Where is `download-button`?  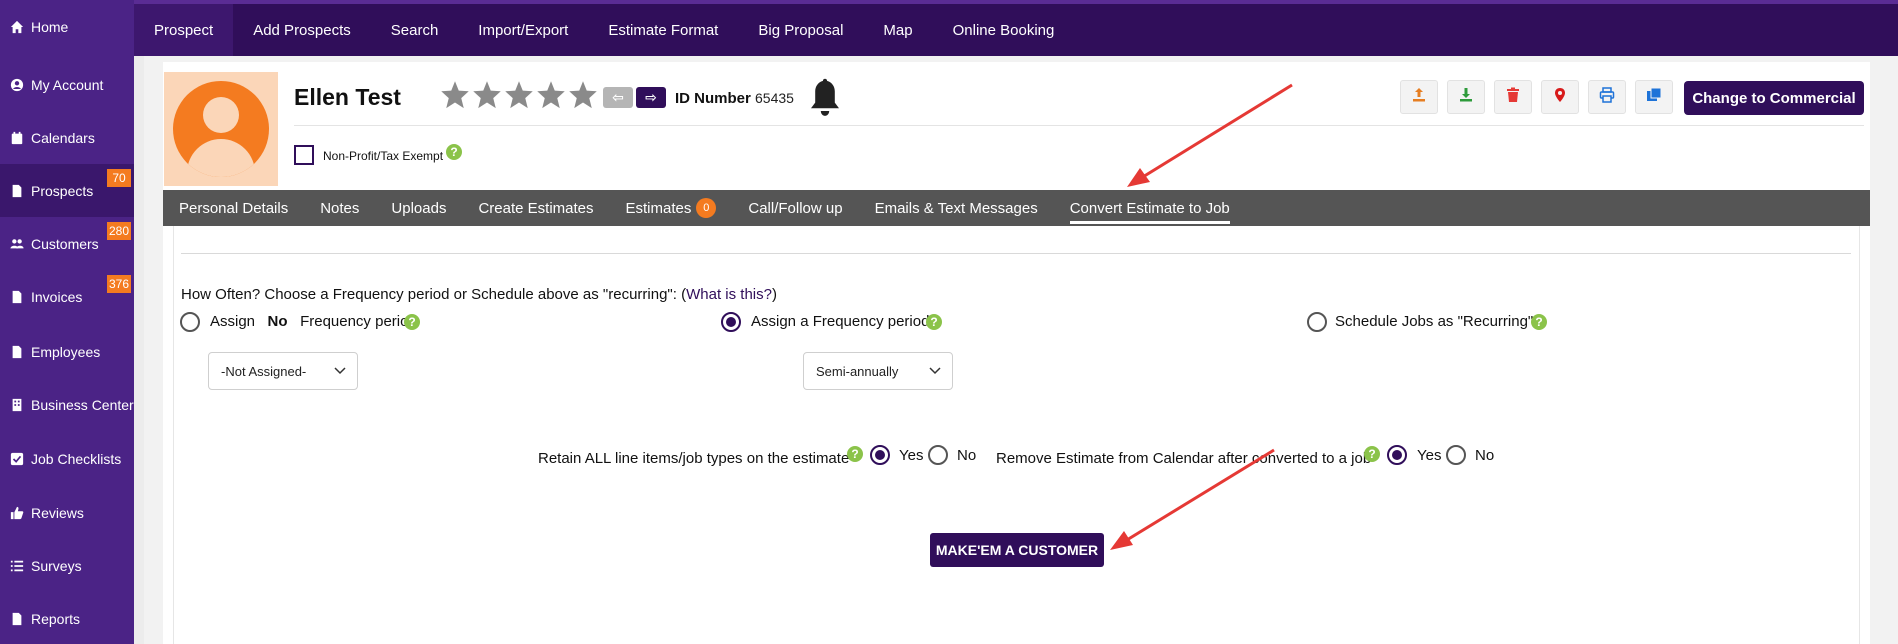
download-button is located at coordinates (1466, 97).